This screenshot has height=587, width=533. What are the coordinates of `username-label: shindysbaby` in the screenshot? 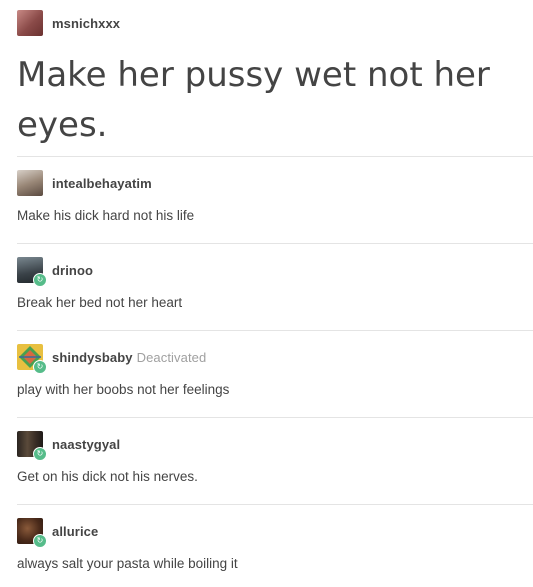 It's located at (92, 357).